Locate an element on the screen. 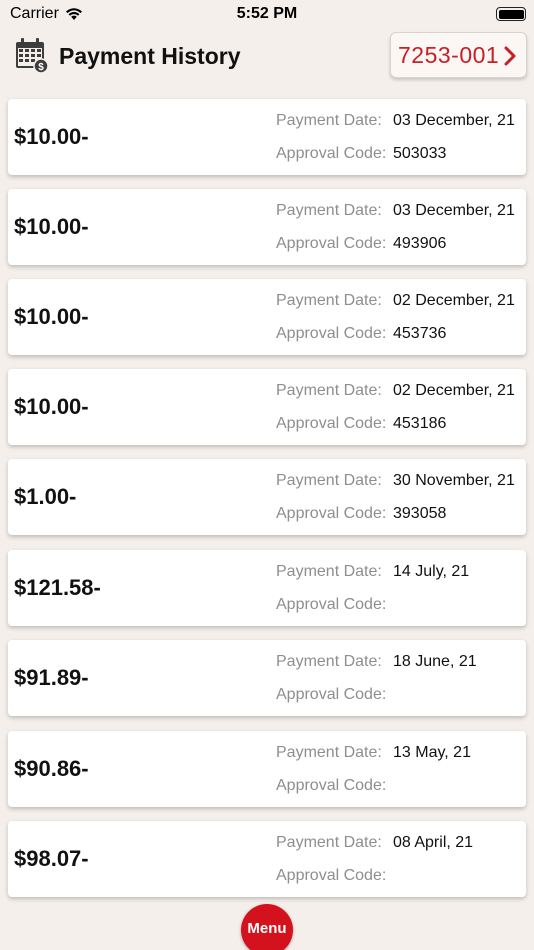  clock: 5:52 PM is located at coordinates (267, 13).